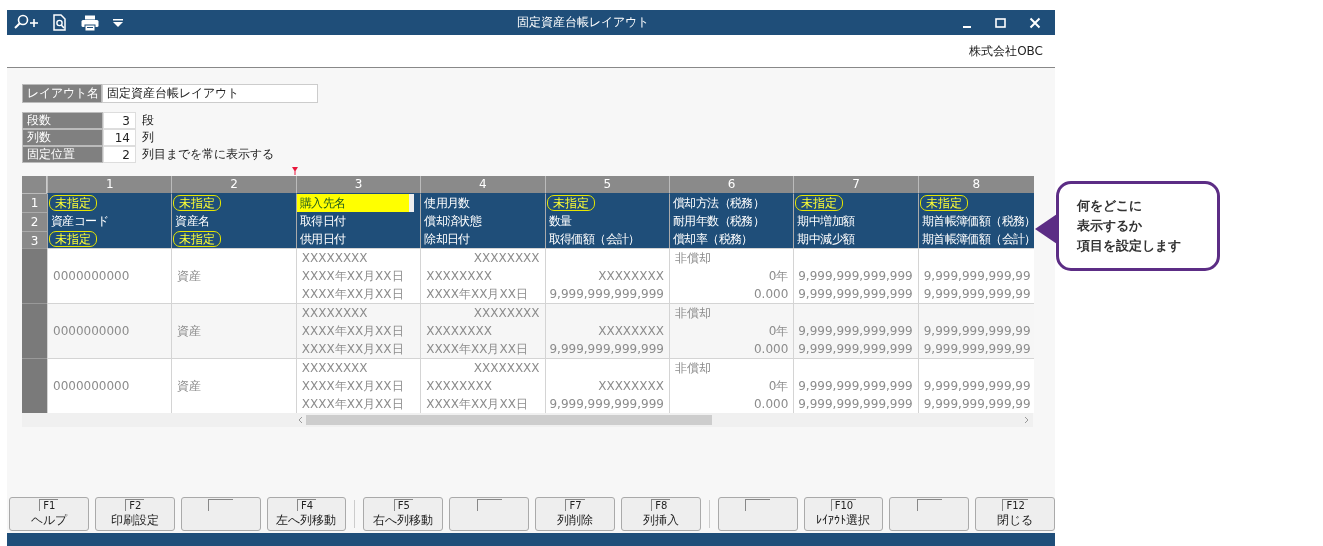 The width and height of the screenshot is (1323, 546). What do you see at coordinates (509, 420) in the screenshot?
I see `scroll-thumb` at bounding box center [509, 420].